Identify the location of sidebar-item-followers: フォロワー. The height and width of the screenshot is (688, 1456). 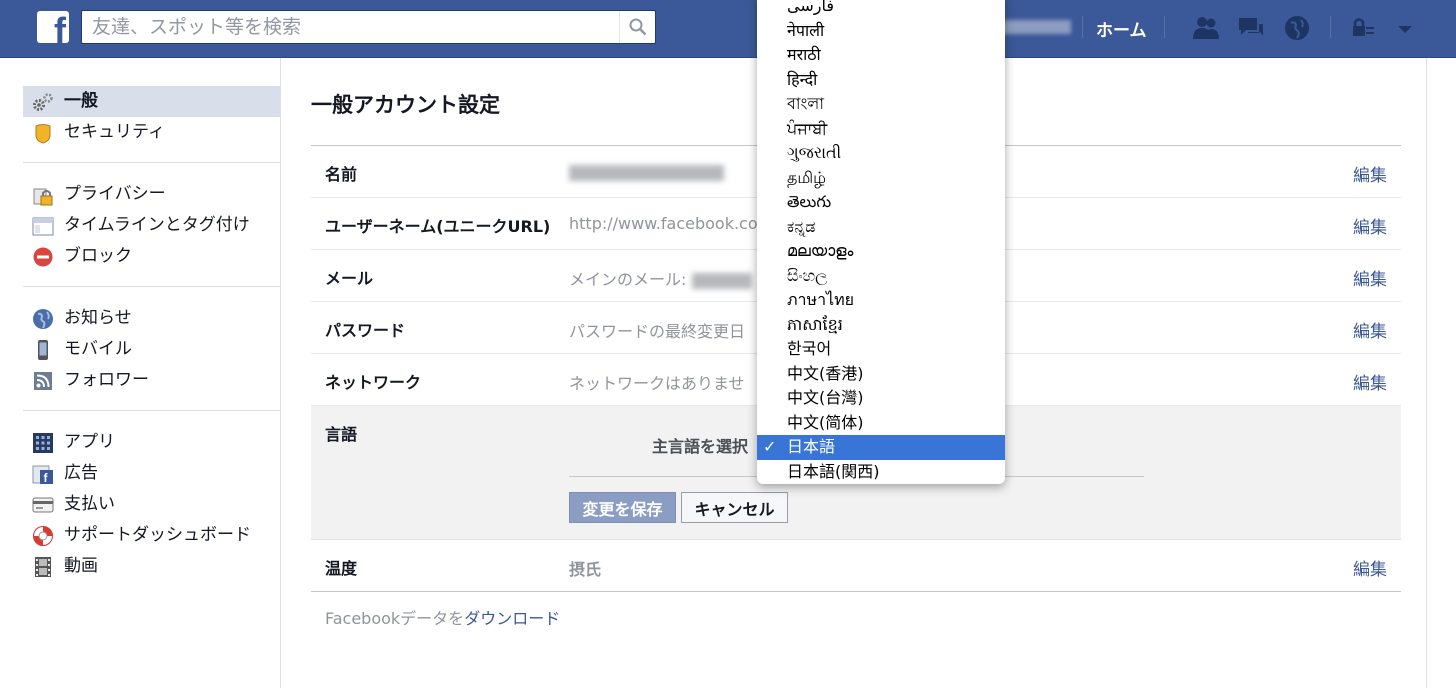
(151, 380).